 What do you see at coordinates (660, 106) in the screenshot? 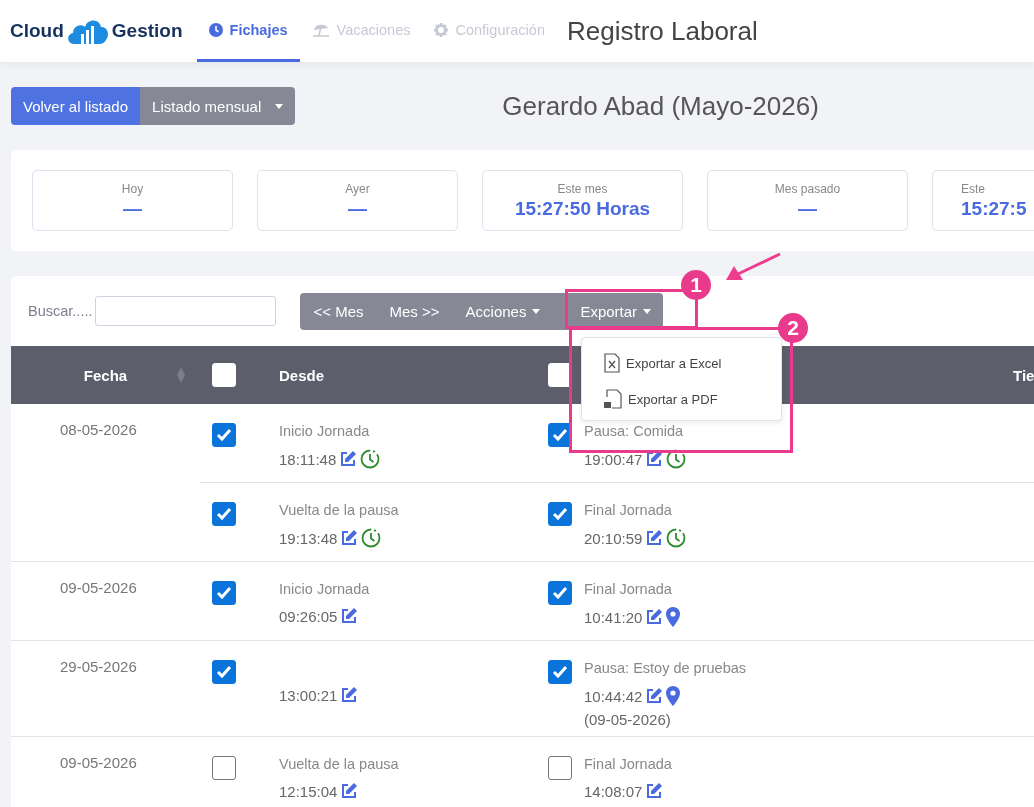
I see `employee-heading: Gerardo Abad (Mayo-2026)` at bounding box center [660, 106].